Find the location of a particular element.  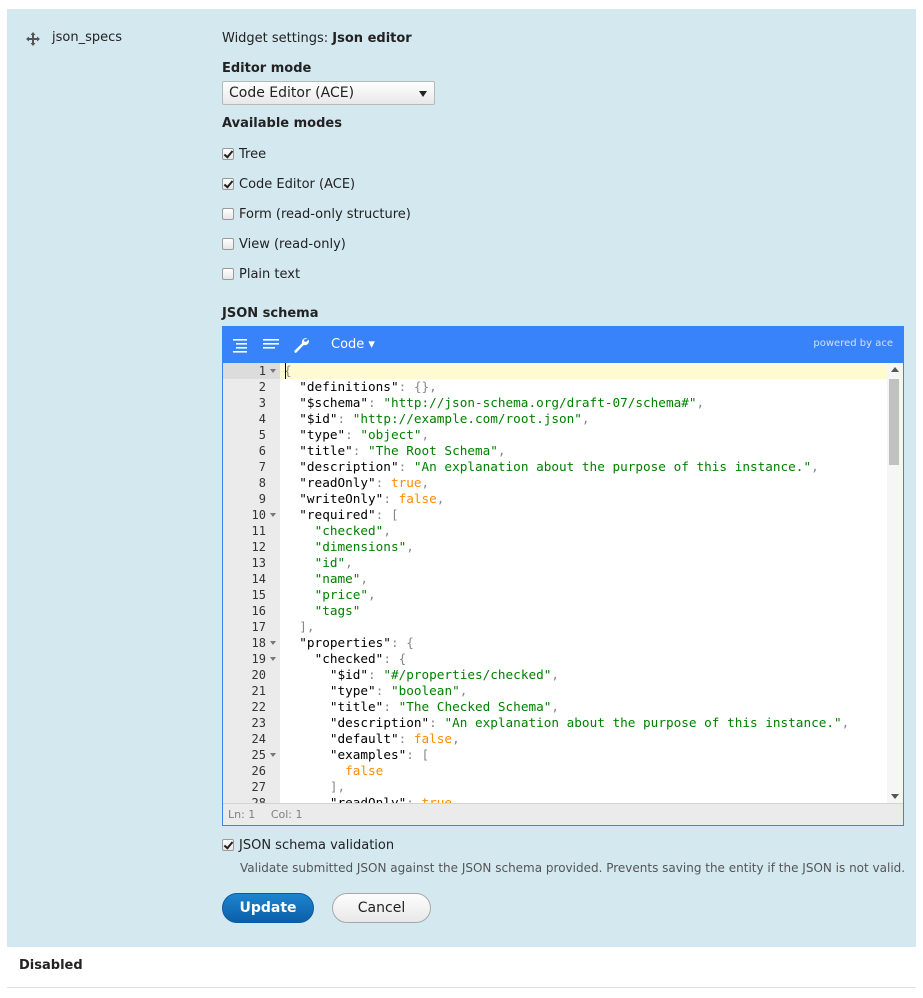

format-icon is located at coordinates (241, 345).